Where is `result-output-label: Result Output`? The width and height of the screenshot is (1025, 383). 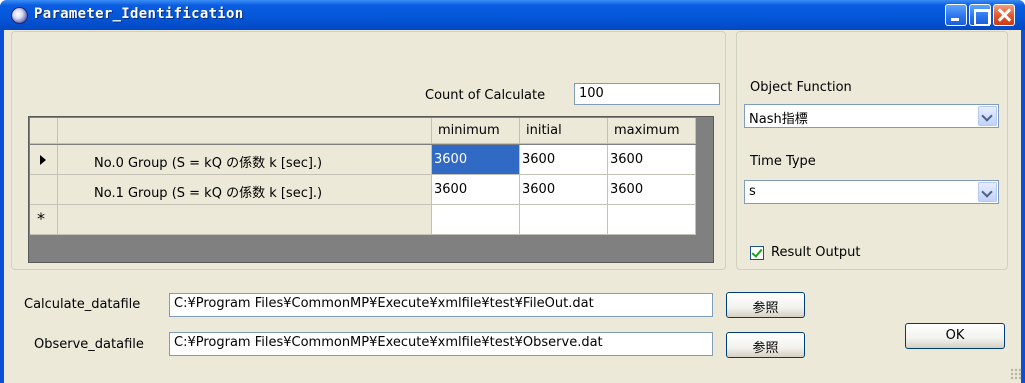 result-output-label: Result Output is located at coordinates (815, 252).